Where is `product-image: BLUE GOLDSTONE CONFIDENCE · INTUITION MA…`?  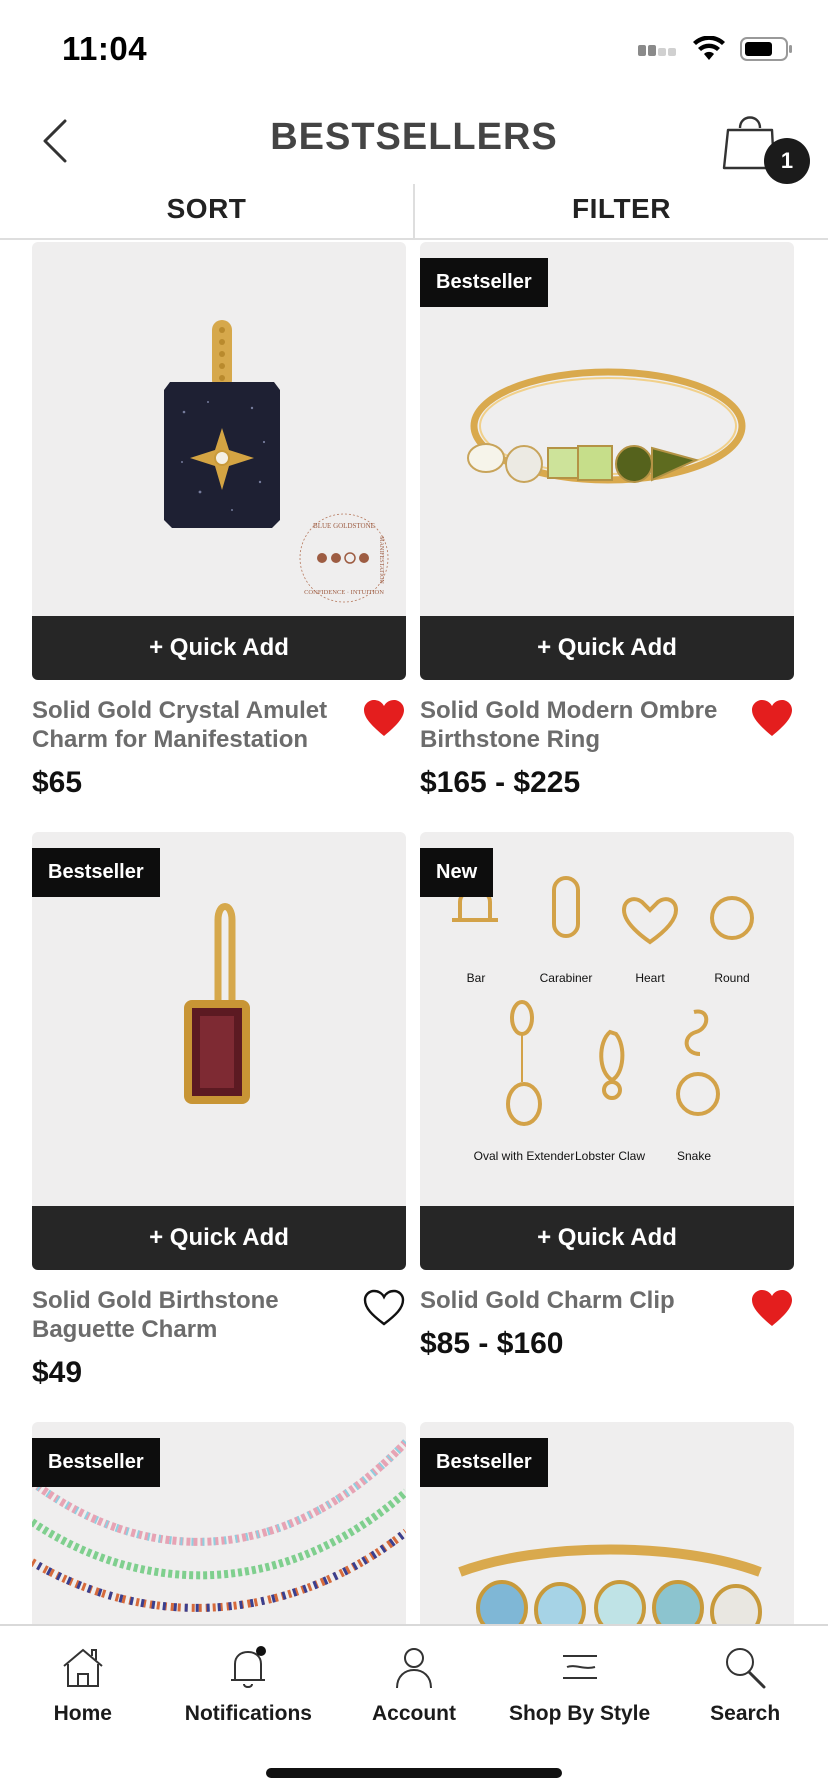
product-image: BLUE GOLDSTONE CONFIDENCE · INTUITION MA… is located at coordinates (219, 429).